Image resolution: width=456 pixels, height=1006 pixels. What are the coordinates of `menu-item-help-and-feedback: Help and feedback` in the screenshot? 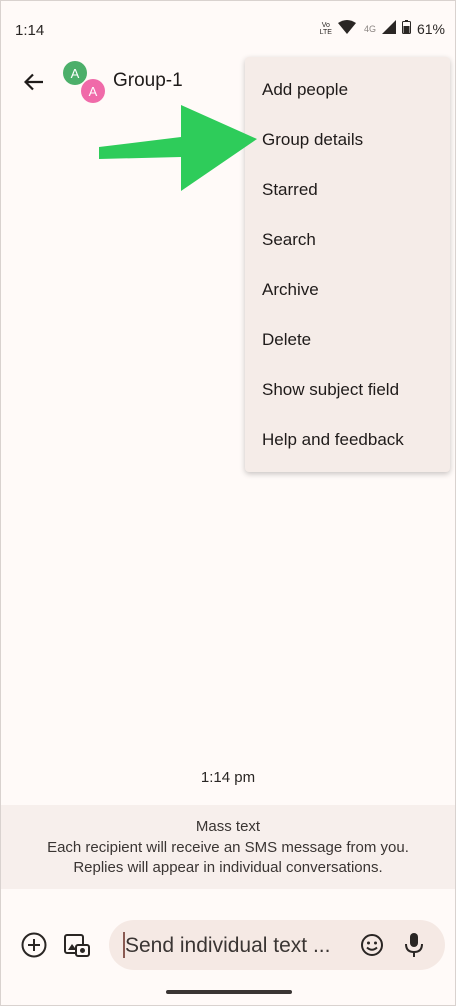 It's located at (347, 440).